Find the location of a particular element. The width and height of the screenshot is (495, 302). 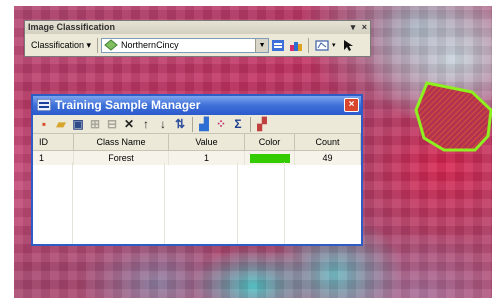

statistics-icon: Σ is located at coordinates (238, 124).